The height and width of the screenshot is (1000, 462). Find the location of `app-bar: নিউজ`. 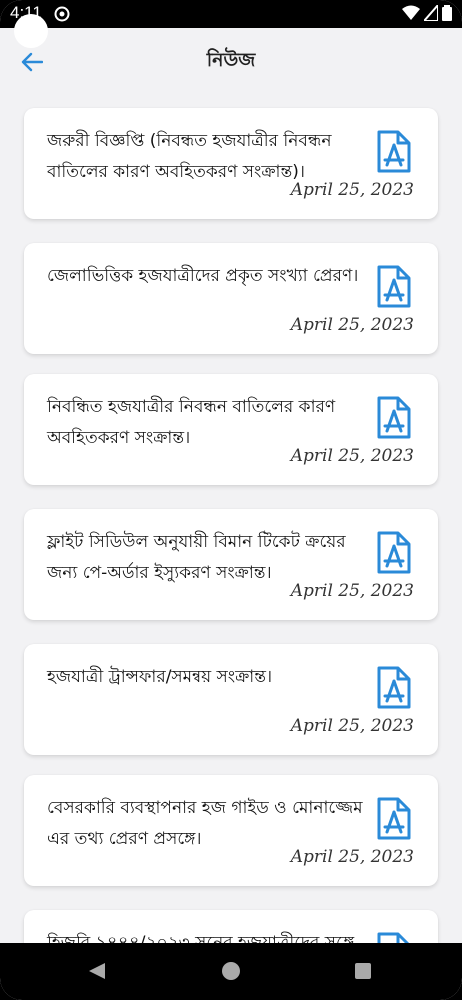

app-bar: নিউজ is located at coordinates (231, 61).